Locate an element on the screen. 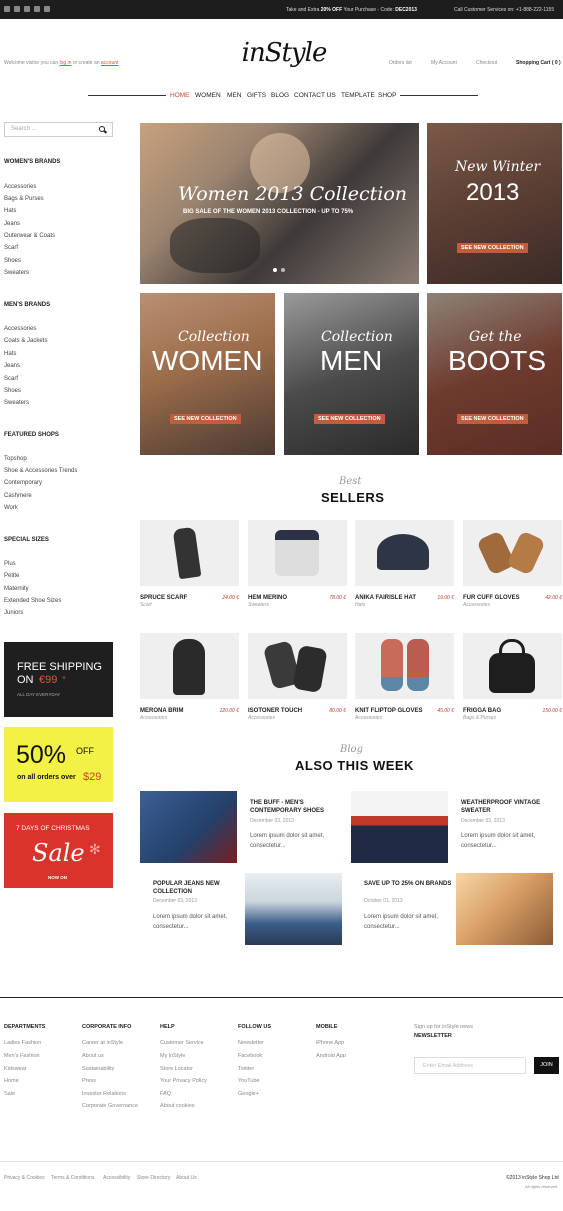 The height and width of the screenshot is (1211, 563). boots-collection-banner: Get the BOOTS SEE NEW COLLECTION is located at coordinates (494, 374).